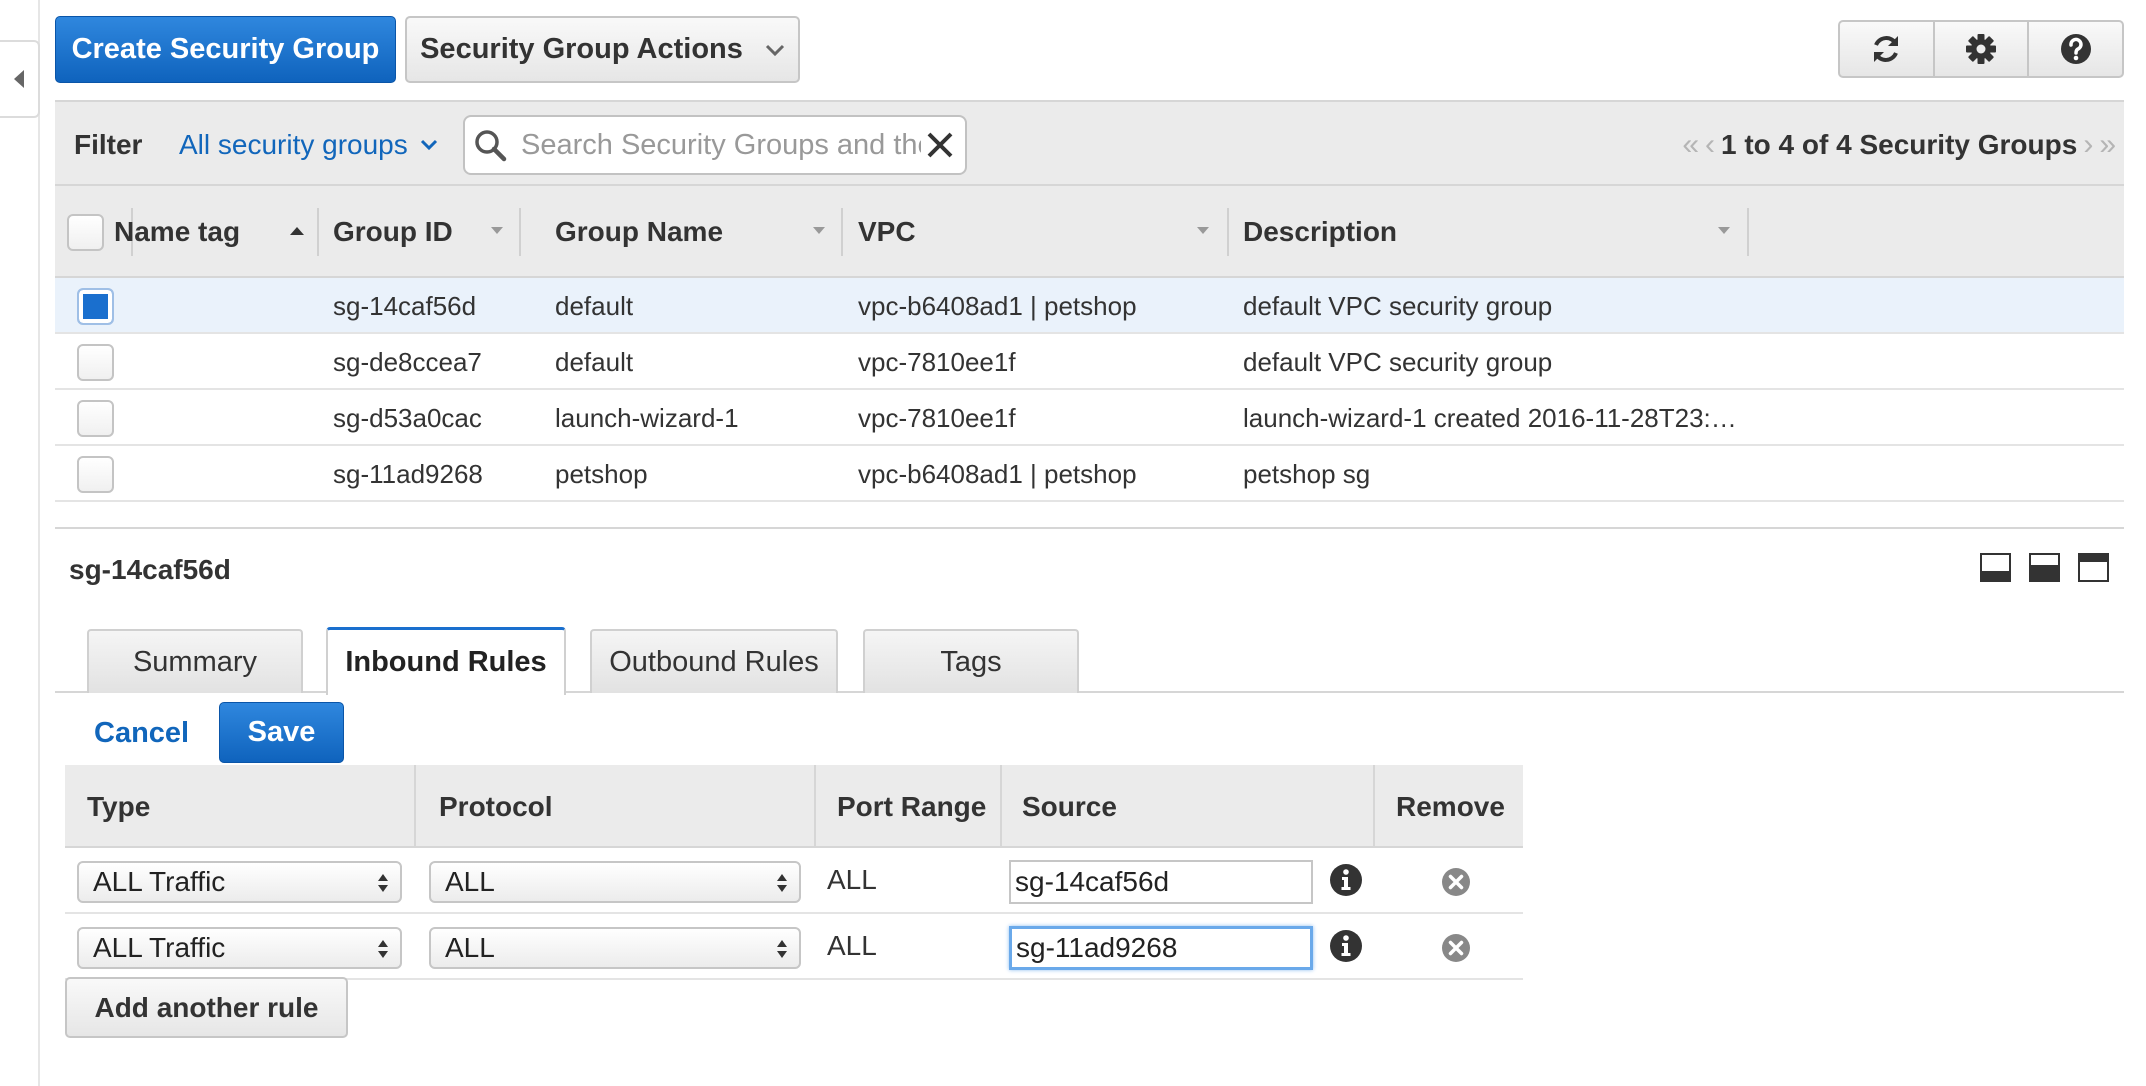  I want to click on layout-bottom-icon, so click(1995, 567).